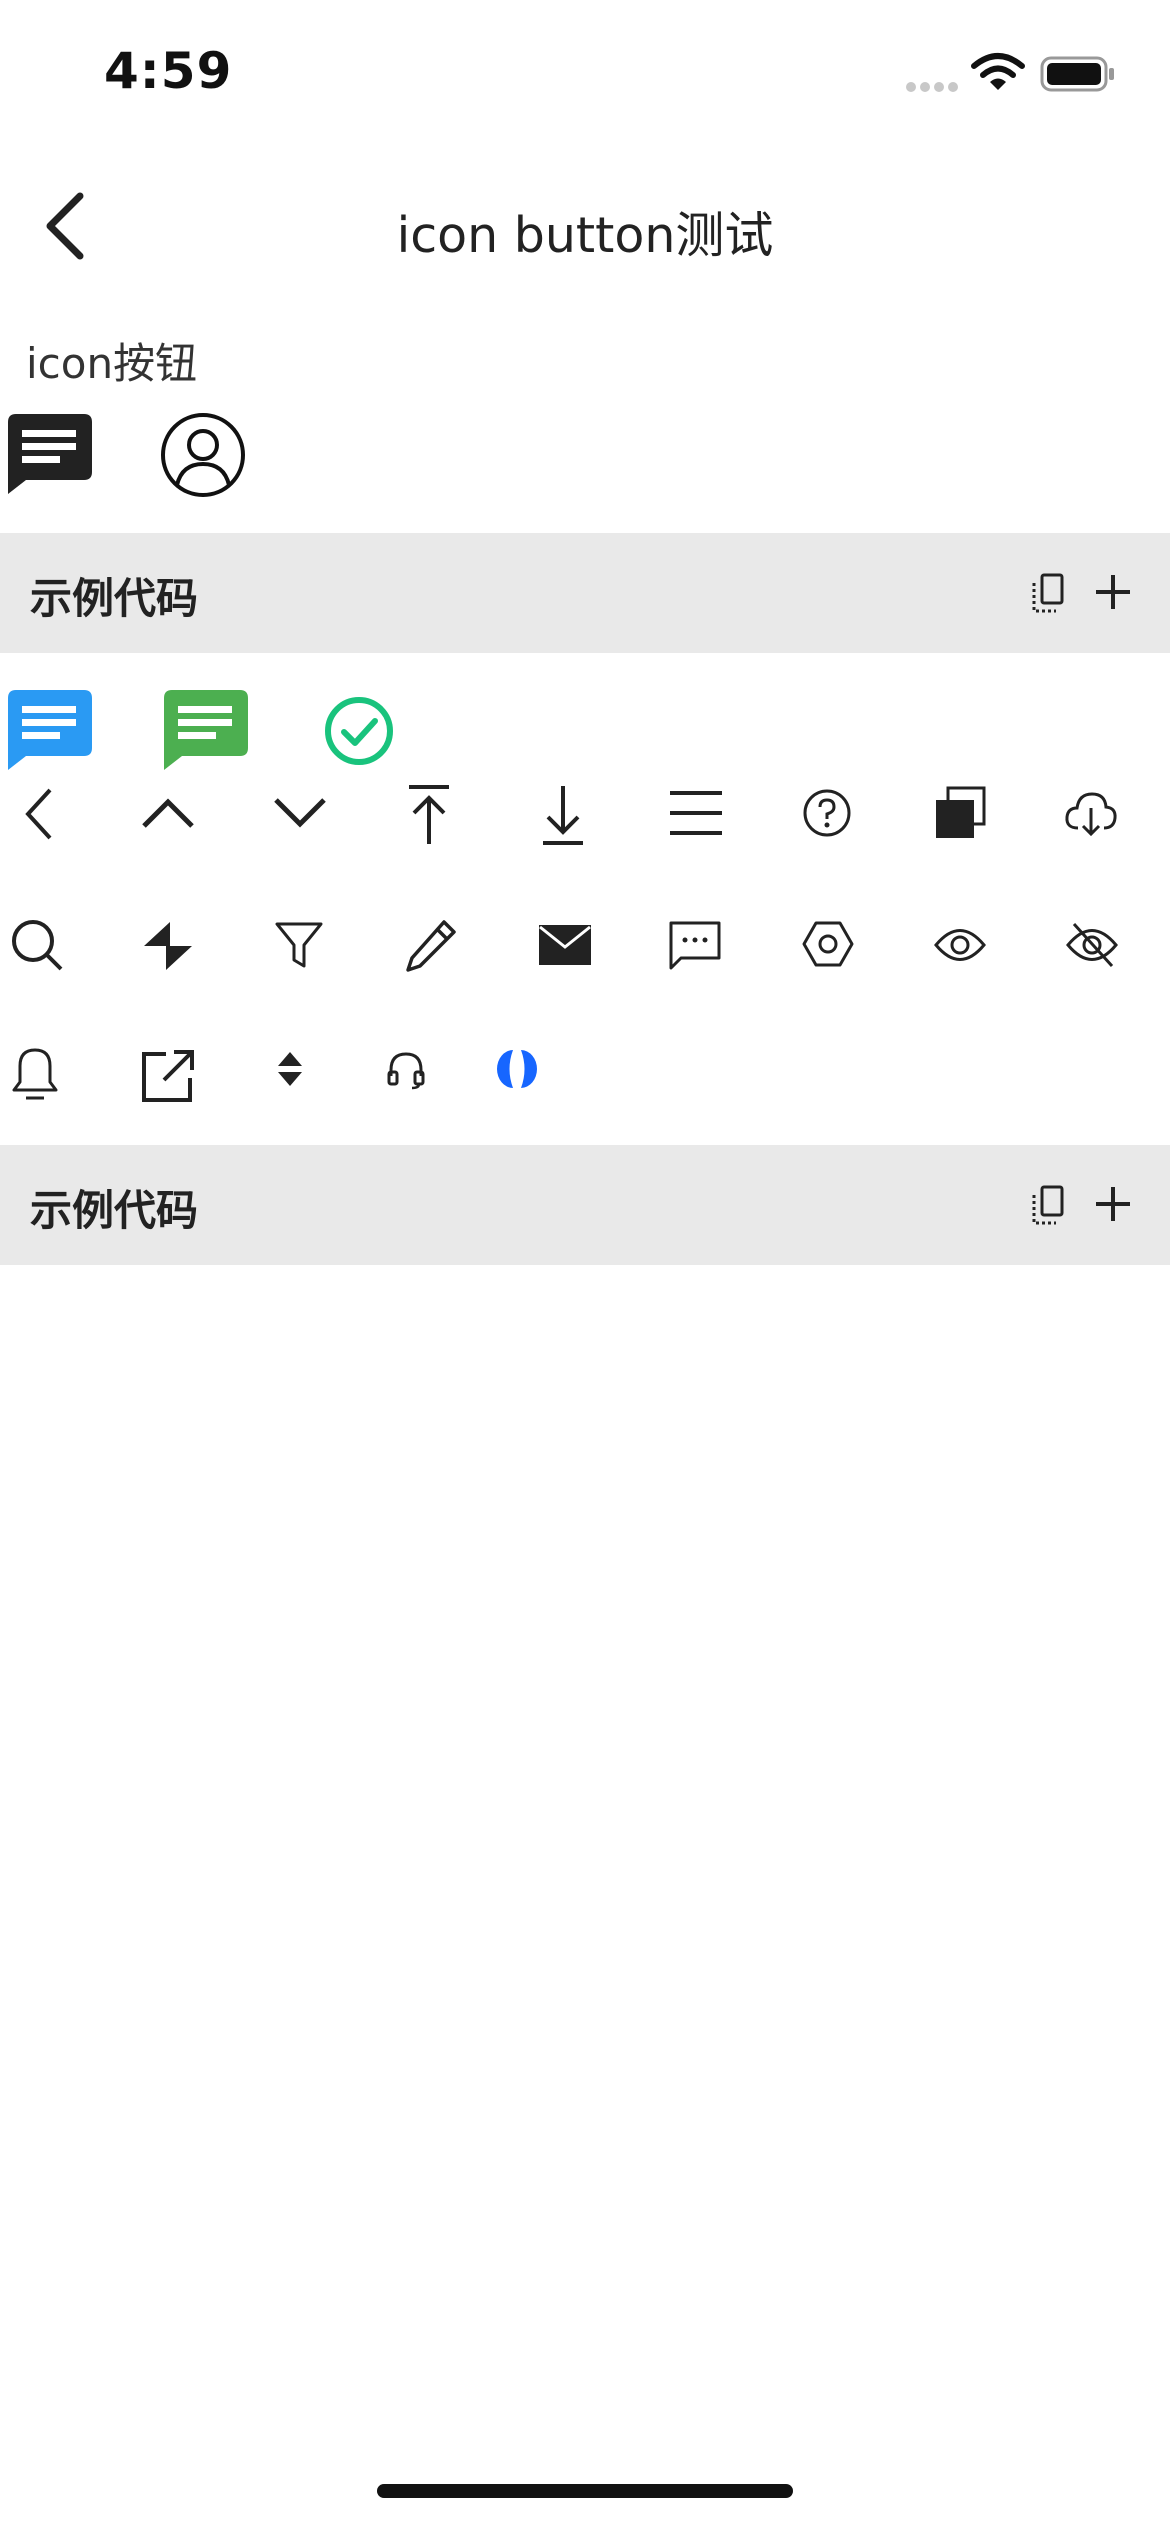 This screenshot has width=1170, height=2532. What do you see at coordinates (359, 731) in the screenshot?
I see `check-circle-icon` at bounding box center [359, 731].